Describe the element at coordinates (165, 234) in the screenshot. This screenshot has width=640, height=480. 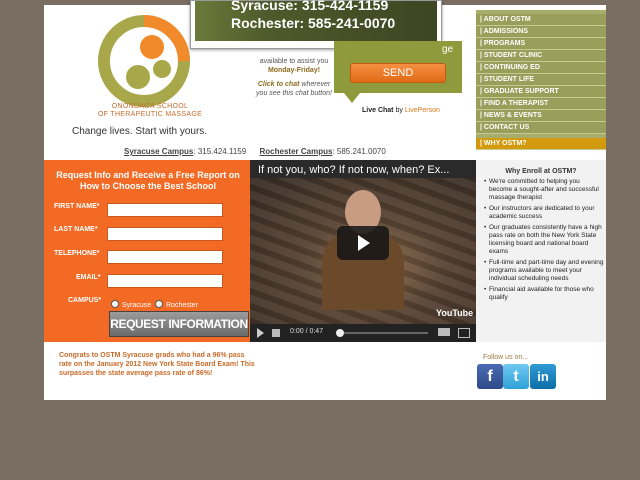
I see `last-name-field` at that location.